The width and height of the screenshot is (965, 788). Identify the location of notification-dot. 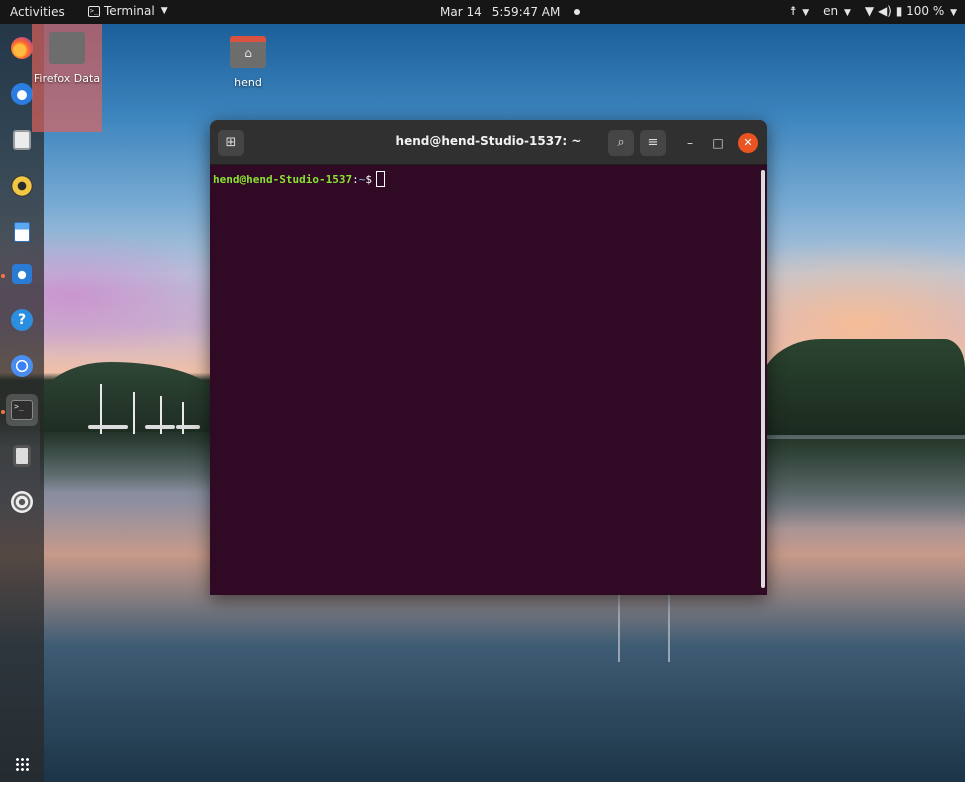
(577, 12).